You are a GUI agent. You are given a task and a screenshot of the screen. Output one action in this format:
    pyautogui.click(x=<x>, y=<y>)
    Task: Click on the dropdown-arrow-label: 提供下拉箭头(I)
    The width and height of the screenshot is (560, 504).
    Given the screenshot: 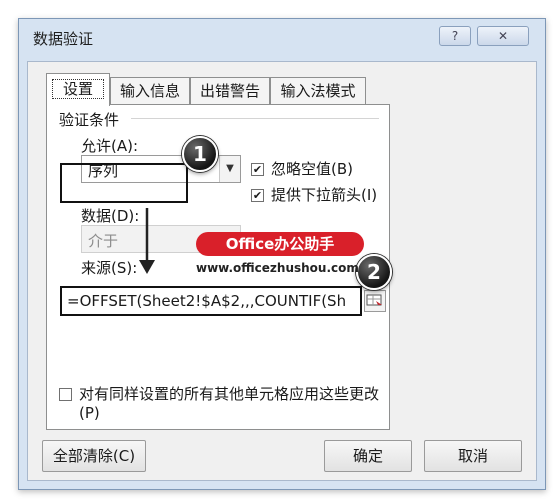 What is the action you would take?
    pyautogui.click(x=324, y=195)
    